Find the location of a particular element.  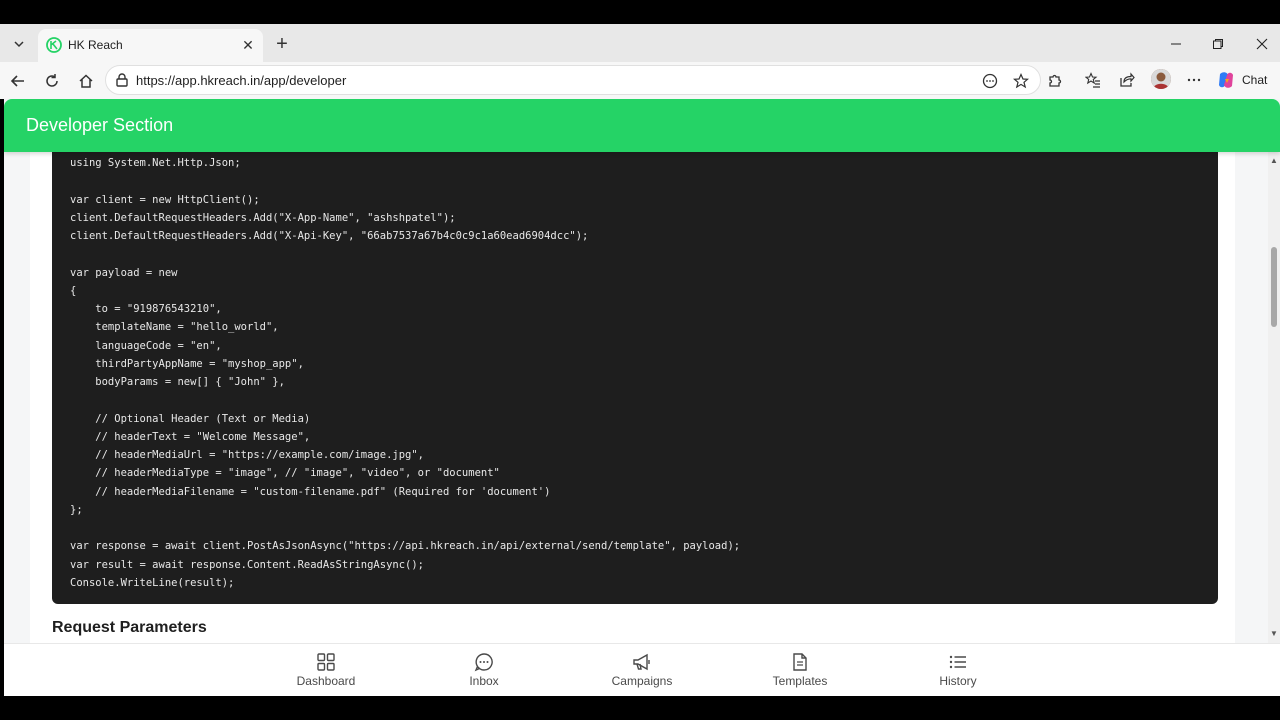

copilot-chat-button: Chat is located at coordinates (1246, 80).